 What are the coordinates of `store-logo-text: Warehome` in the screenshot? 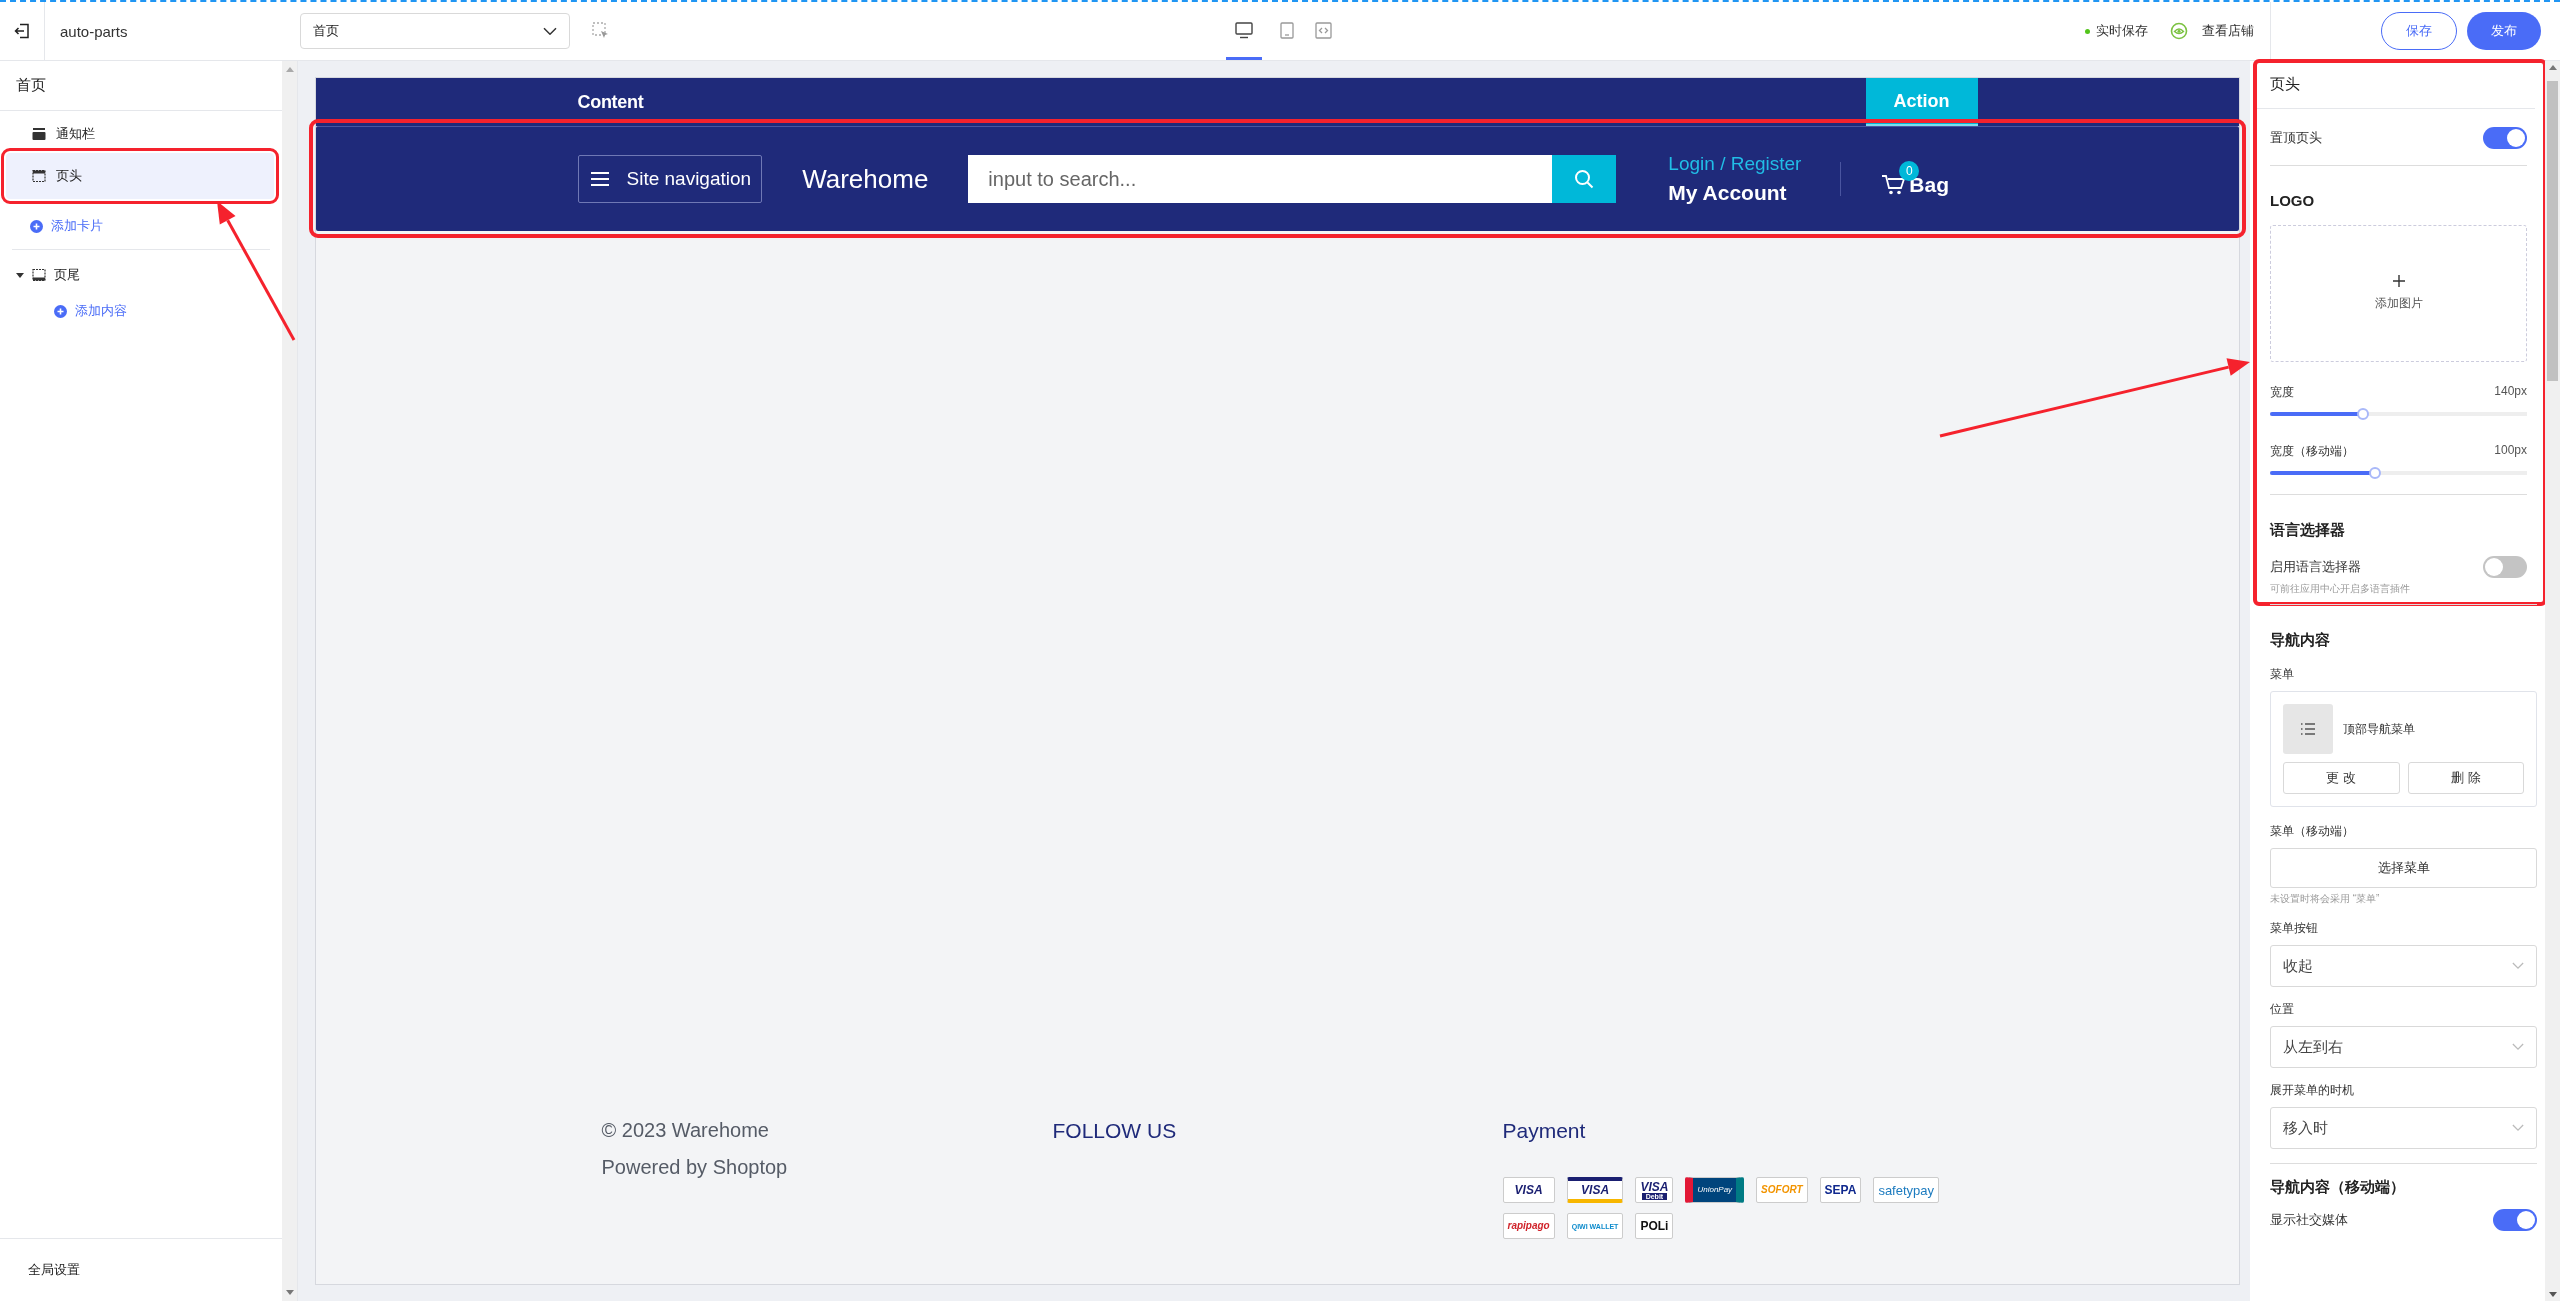 It's located at (865, 179).